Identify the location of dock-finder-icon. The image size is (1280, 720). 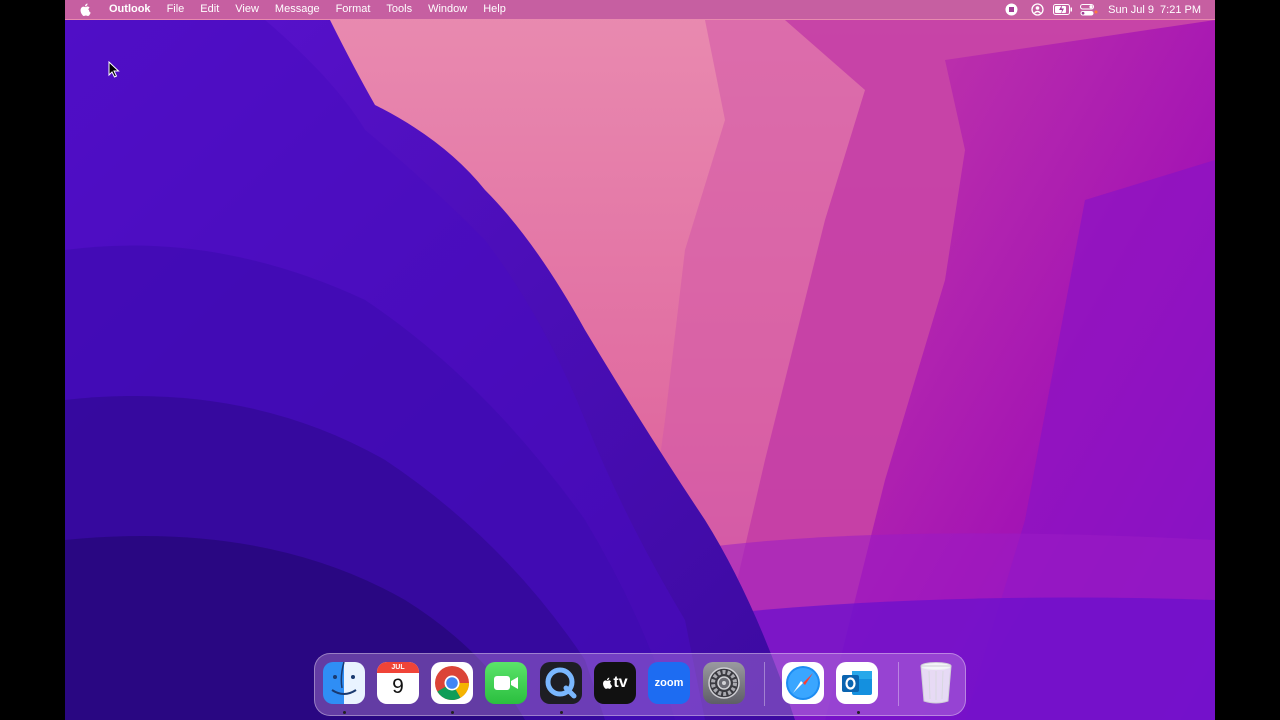
(344, 683).